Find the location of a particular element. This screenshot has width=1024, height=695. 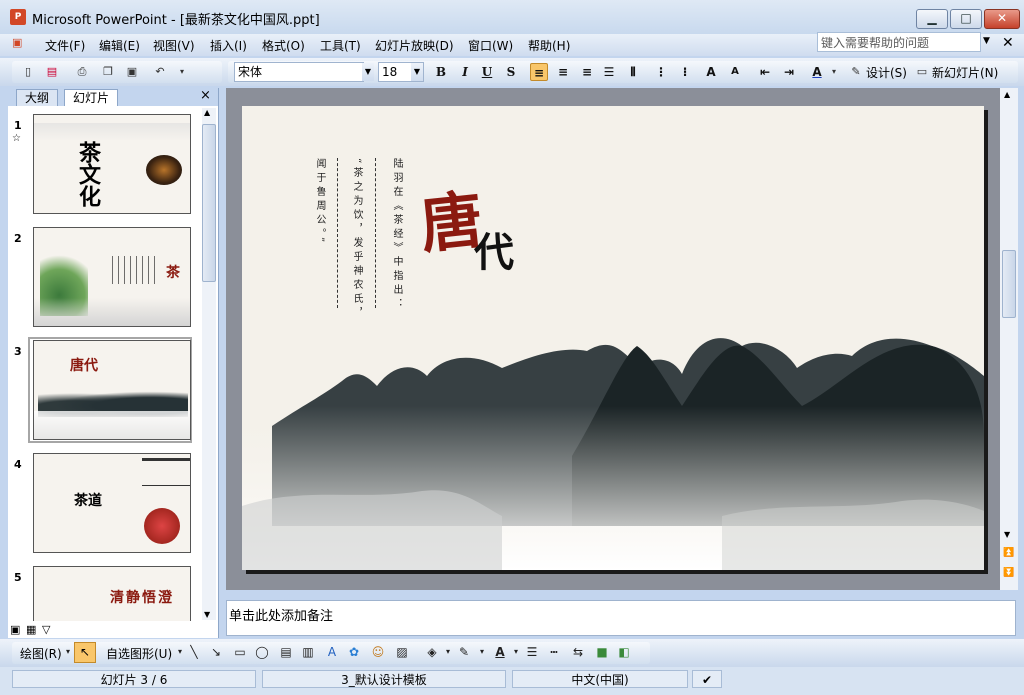

font-color-icon: A is located at coordinates (817, 72).